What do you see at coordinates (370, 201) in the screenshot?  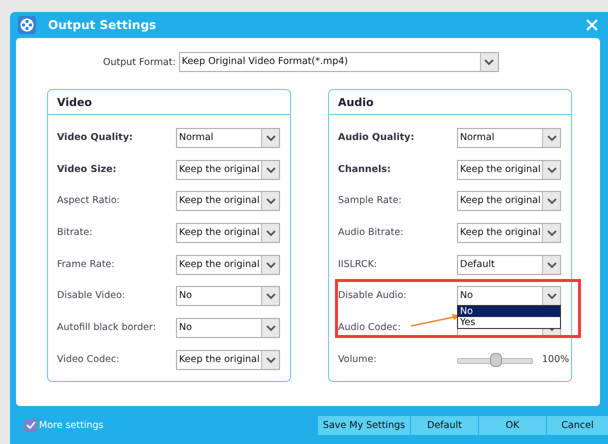 I see `field-label: Sample Rate:` at bounding box center [370, 201].